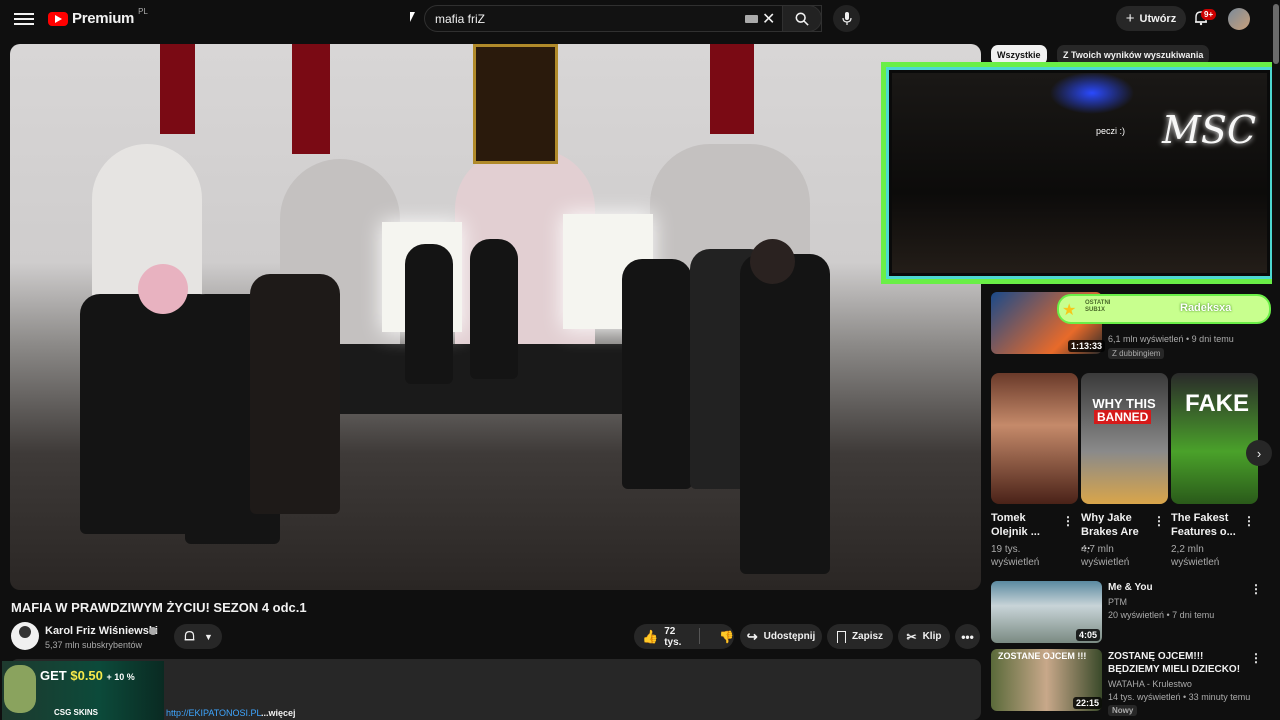  Describe the element at coordinates (911, 636) in the screenshot. I see `scissors-icon: ✂` at that location.